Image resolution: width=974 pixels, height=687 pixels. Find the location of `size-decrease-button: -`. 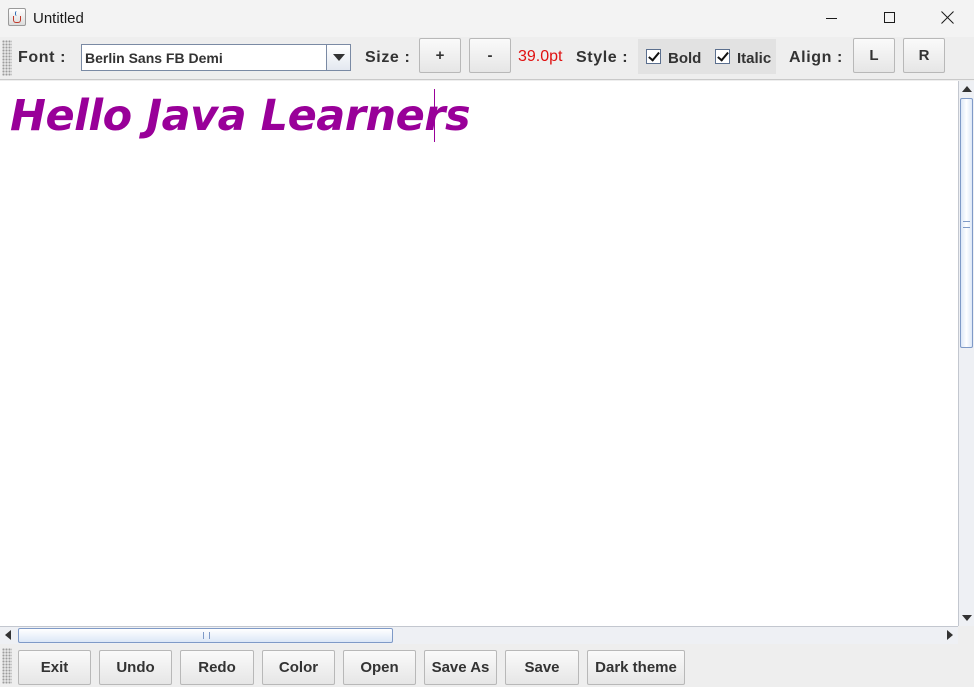

size-decrease-button: - is located at coordinates (490, 55).